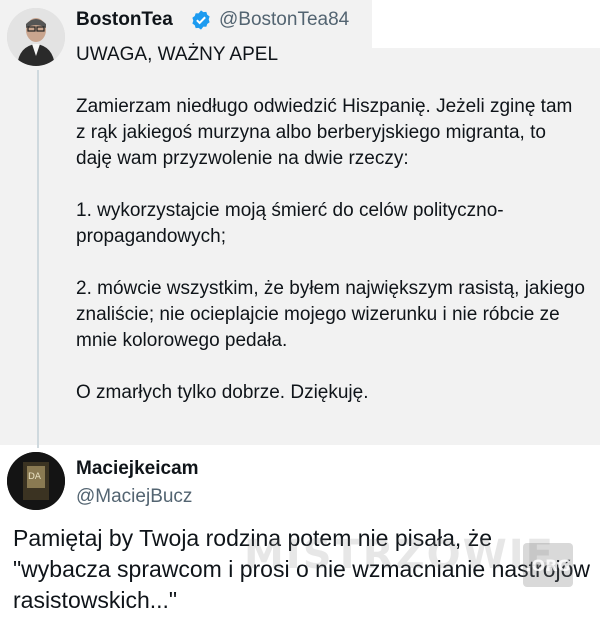  I want to click on watermark-text: MISTRZOWIE, so click(399, 555).